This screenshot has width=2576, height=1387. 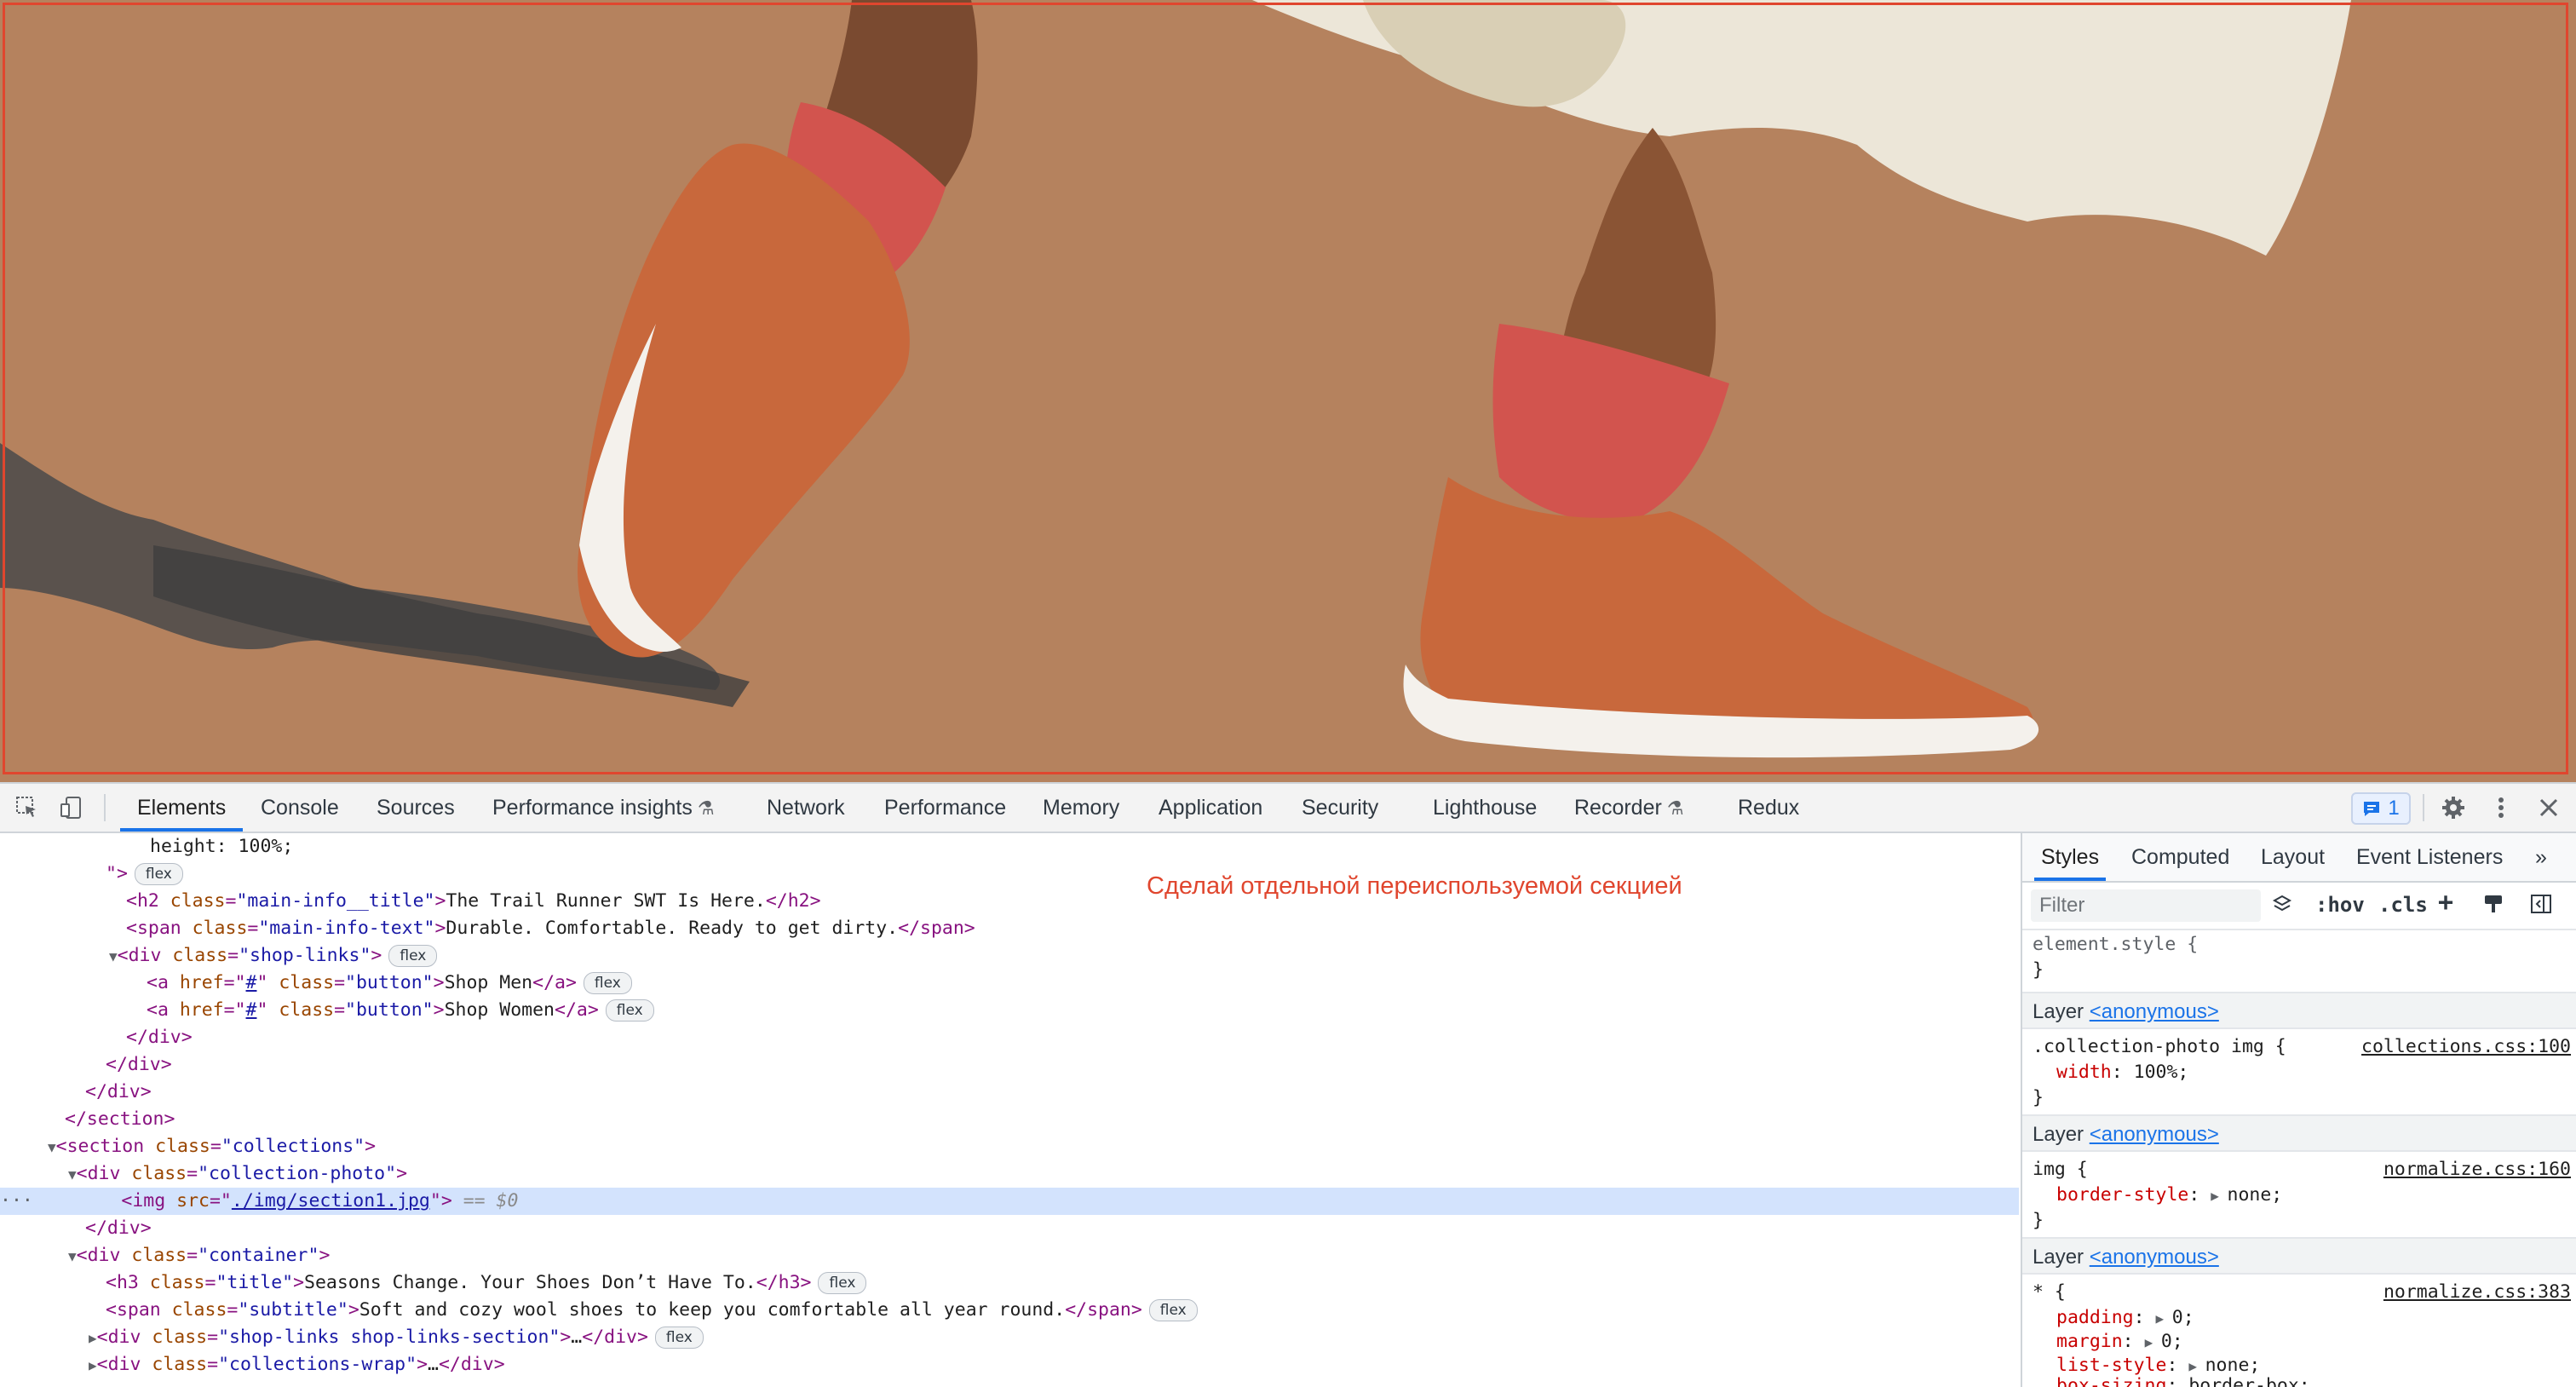 What do you see at coordinates (120, 1119) in the screenshot?
I see `tree-line: </section>` at bounding box center [120, 1119].